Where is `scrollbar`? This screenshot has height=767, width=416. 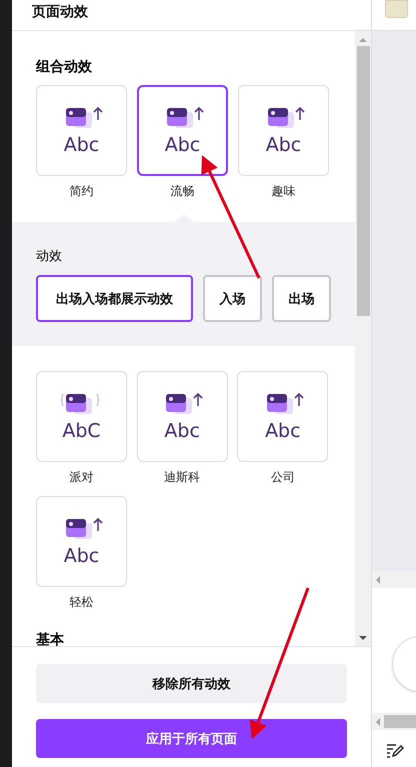
scrollbar is located at coordinates (363, 338).